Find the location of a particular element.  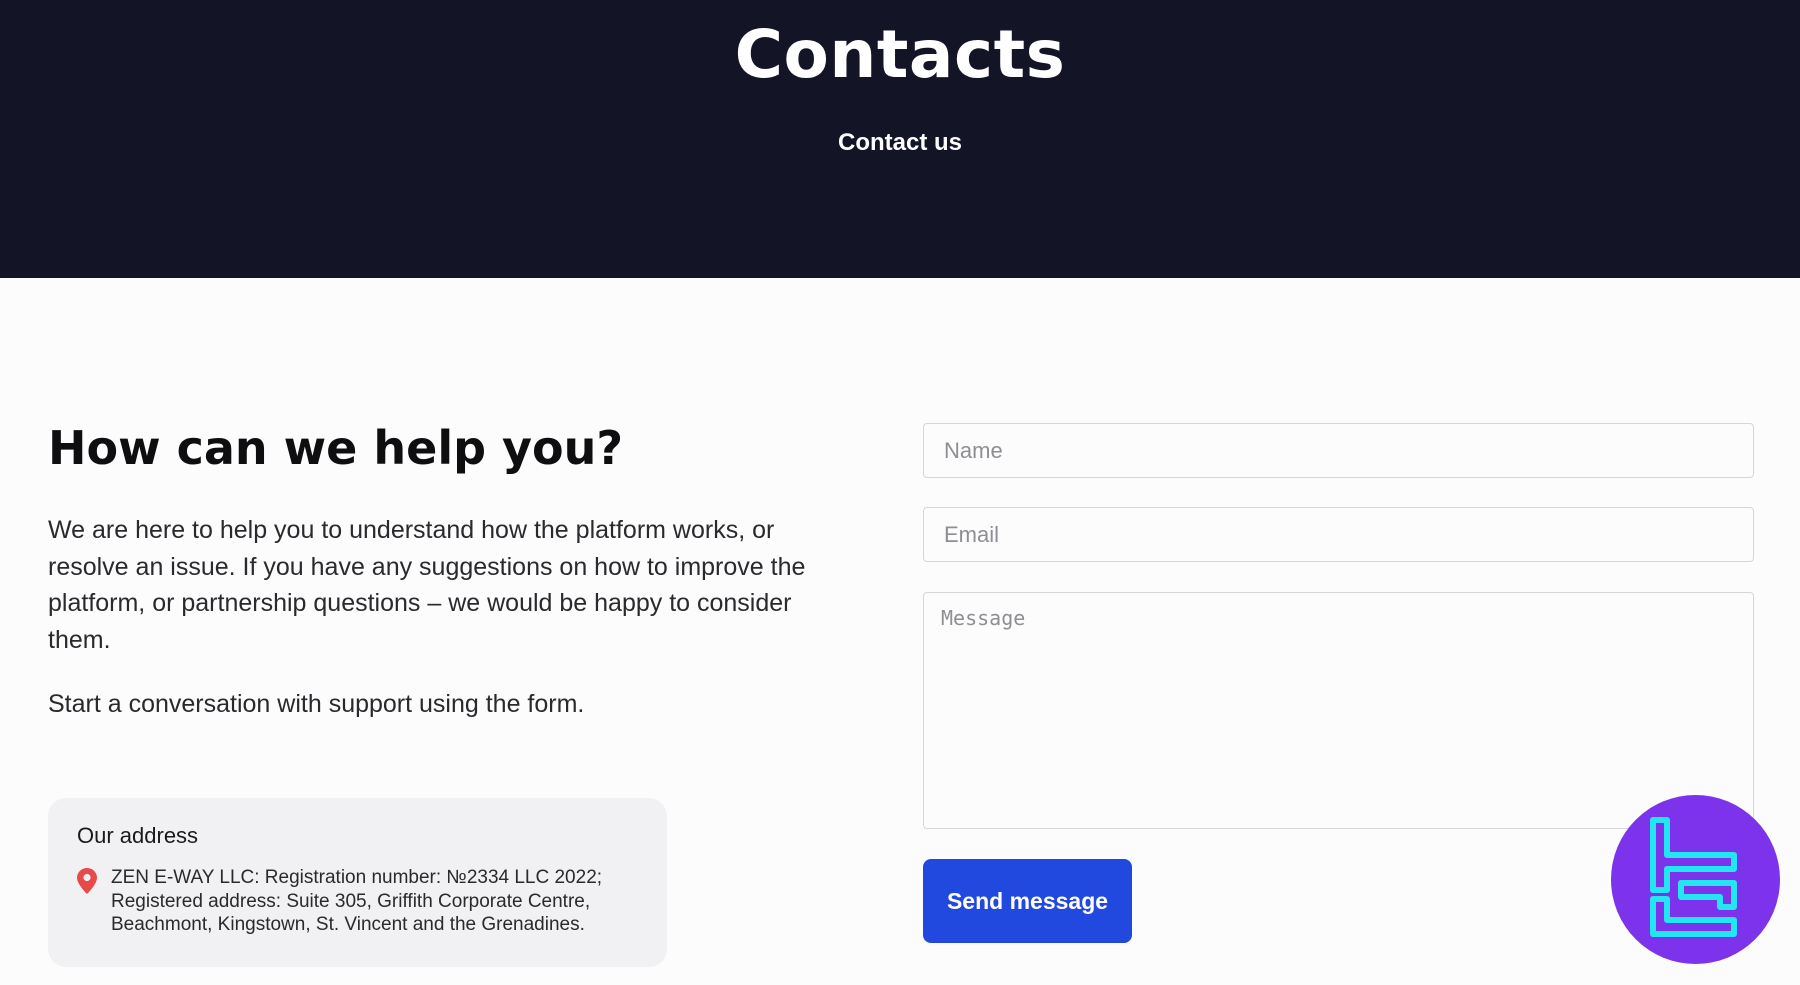

brand-badge is located at coordinates (1695, 879).